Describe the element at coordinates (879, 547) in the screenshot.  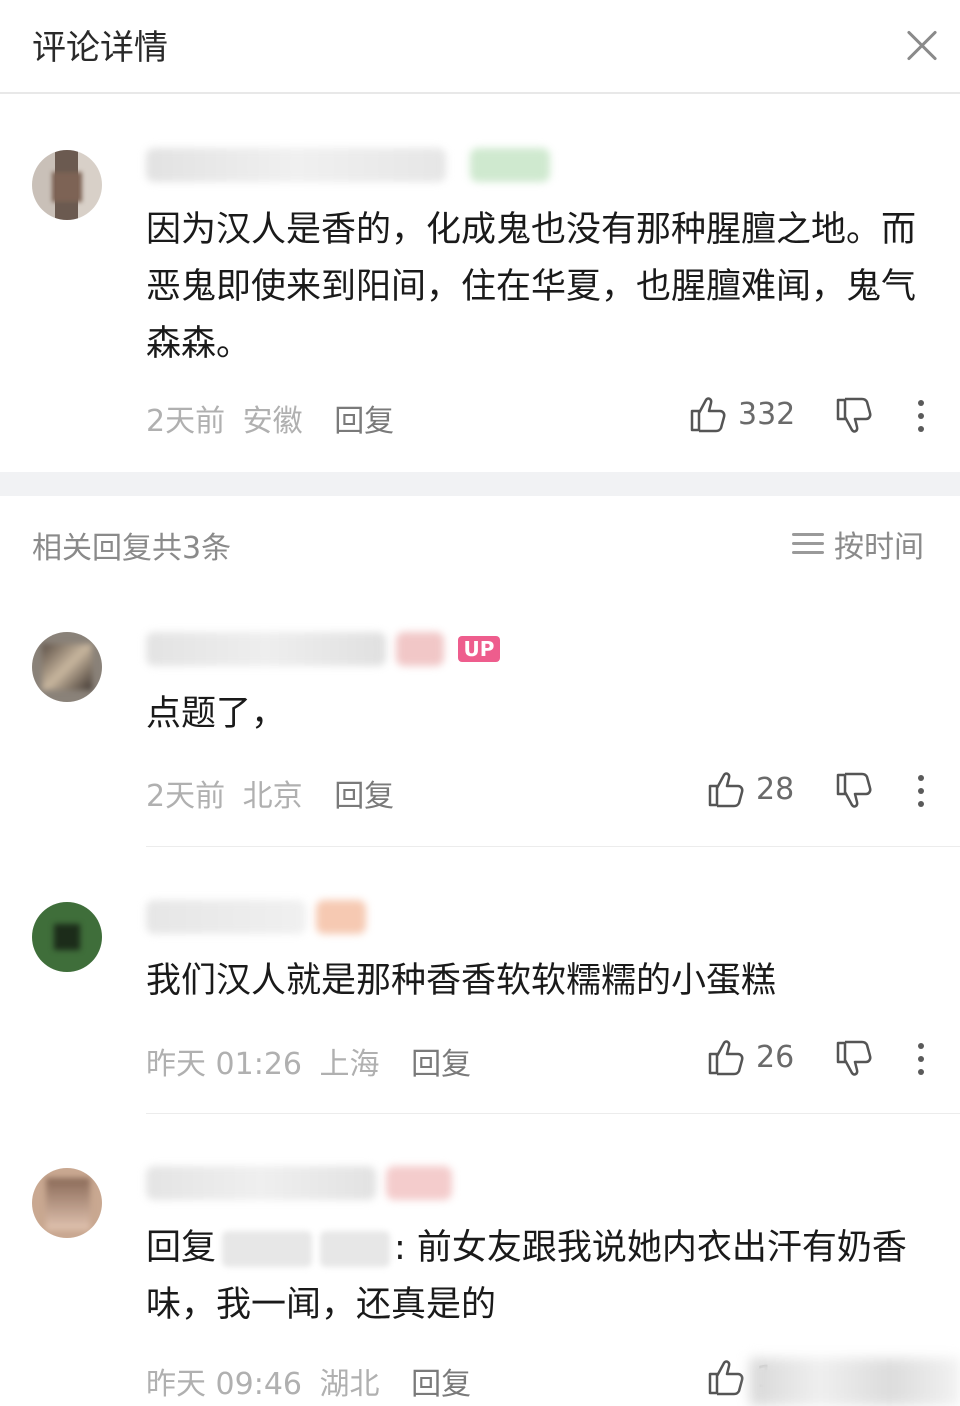
I see `sort-label: 按时间` at that location.